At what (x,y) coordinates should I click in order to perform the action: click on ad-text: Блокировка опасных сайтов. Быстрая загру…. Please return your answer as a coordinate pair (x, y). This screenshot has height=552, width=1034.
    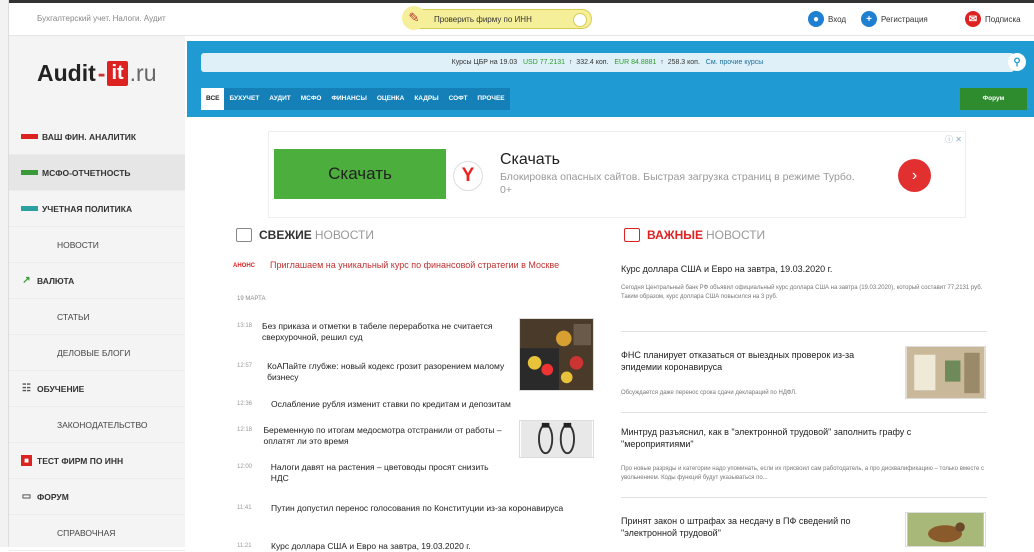
    Looking at the image, I should click on (677, 183).